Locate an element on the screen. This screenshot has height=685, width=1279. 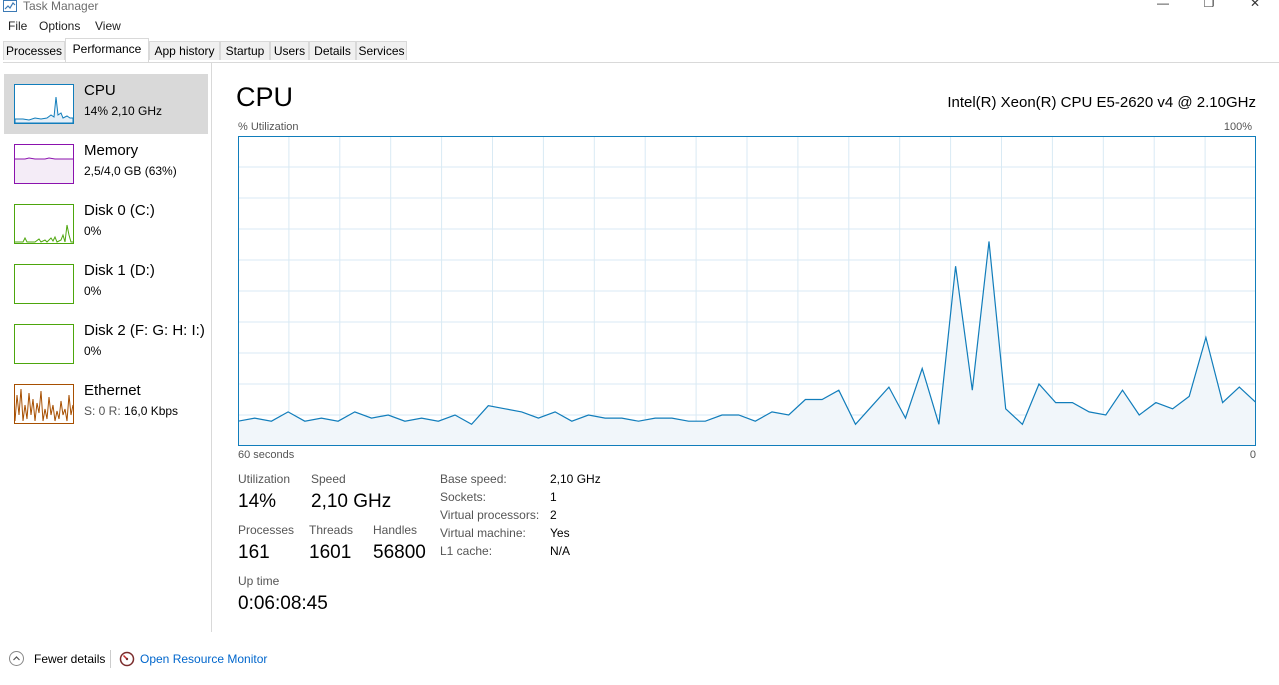
handles-value: 56800 is located at coordinates (399, 552).